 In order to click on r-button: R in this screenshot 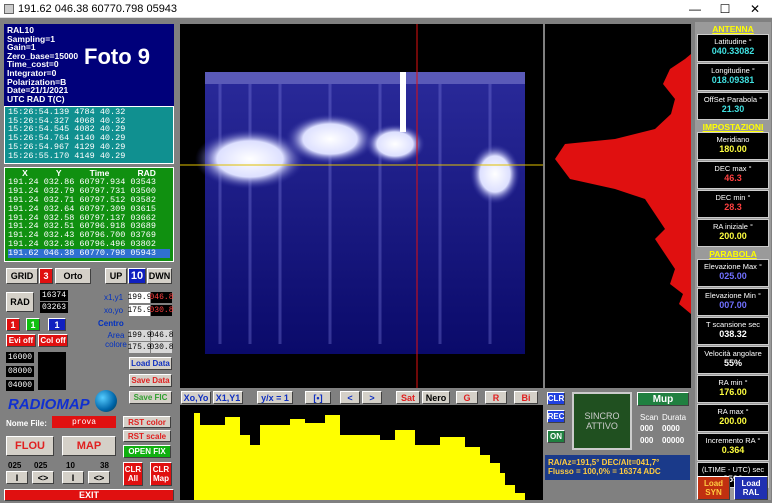, I will do `click(496, 397)`.